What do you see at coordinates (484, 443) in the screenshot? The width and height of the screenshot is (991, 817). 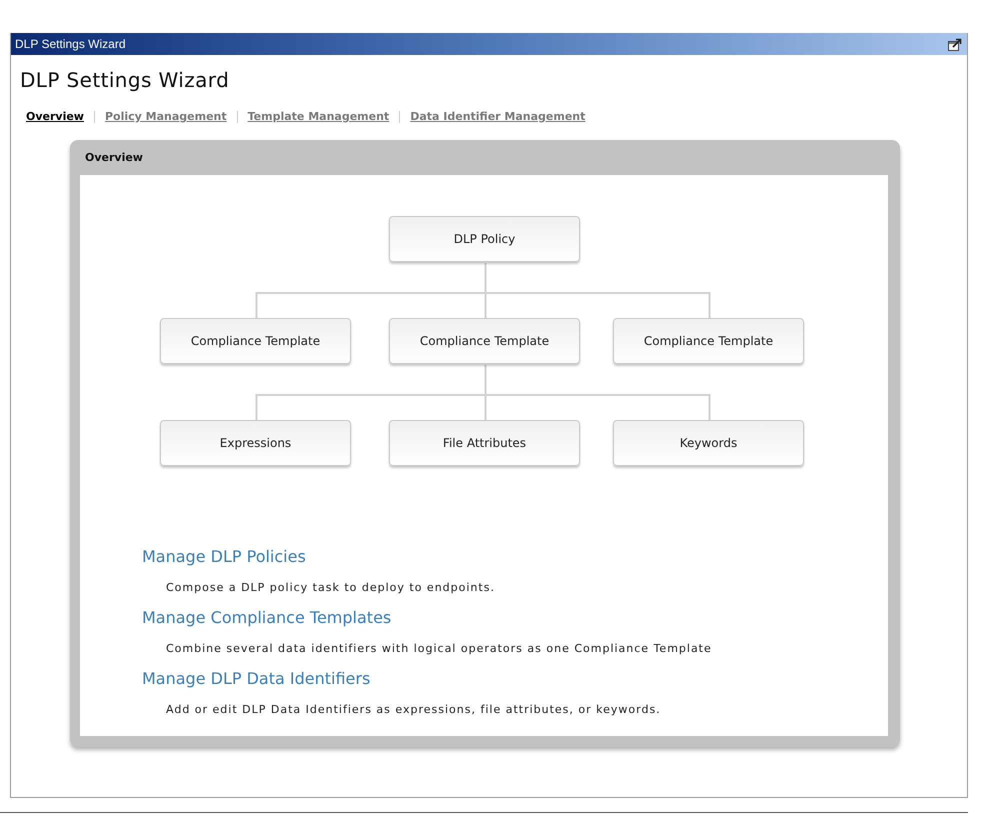 I see `diagram-node: File Attributes` at bounding box center [484, 443].